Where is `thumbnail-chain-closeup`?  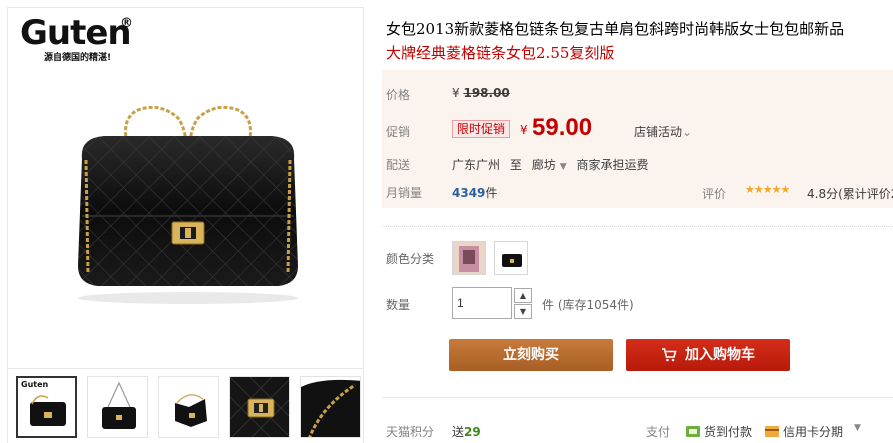
thumbnail-chain-closeup is located at coordinates (331, 407).